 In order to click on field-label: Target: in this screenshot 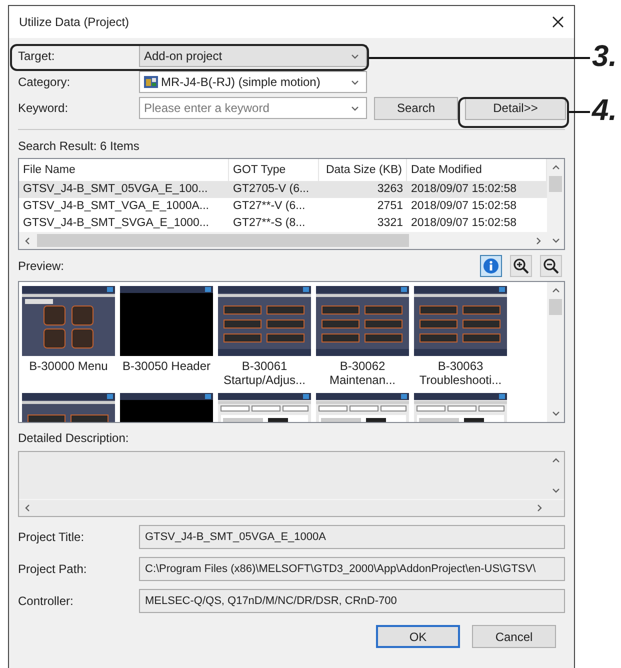, I will do `click(37, 56)`.